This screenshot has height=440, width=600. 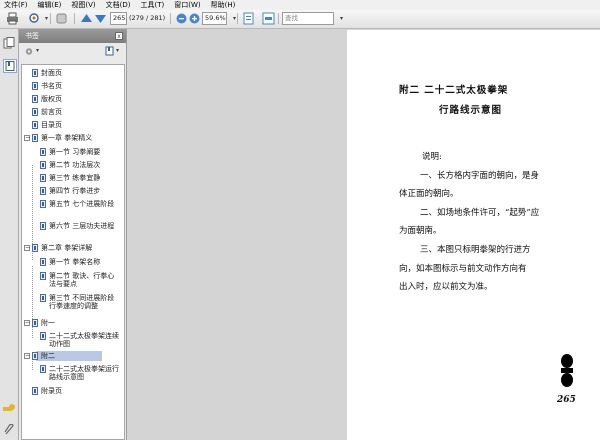 I want to click on zoom-level-input: 59.6%, so click(x=214, y=18).